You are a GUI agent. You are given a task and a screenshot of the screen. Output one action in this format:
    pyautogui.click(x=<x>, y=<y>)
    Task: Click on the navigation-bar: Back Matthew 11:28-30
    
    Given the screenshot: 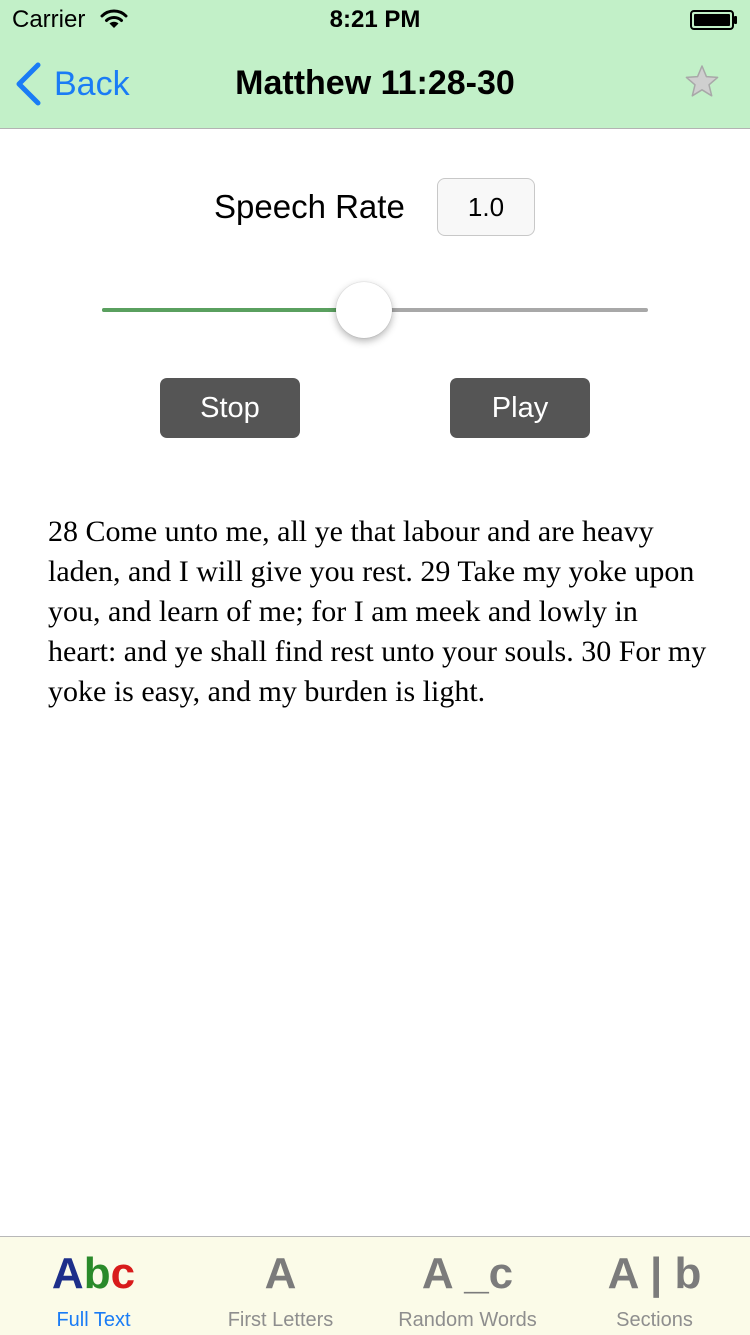 What is the action you would take?
    pyautogui.click(x=375, y=84)
    